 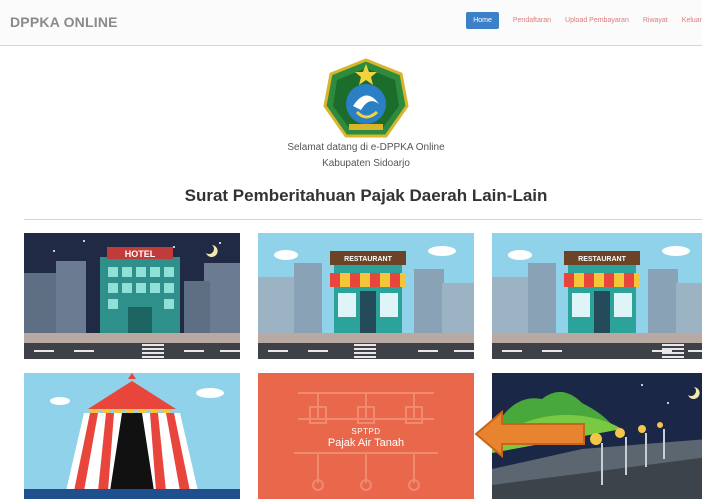 What do you see at coordinates (363, 219) in the screenshot?
I see `divider` at bounding box center [363, 219].